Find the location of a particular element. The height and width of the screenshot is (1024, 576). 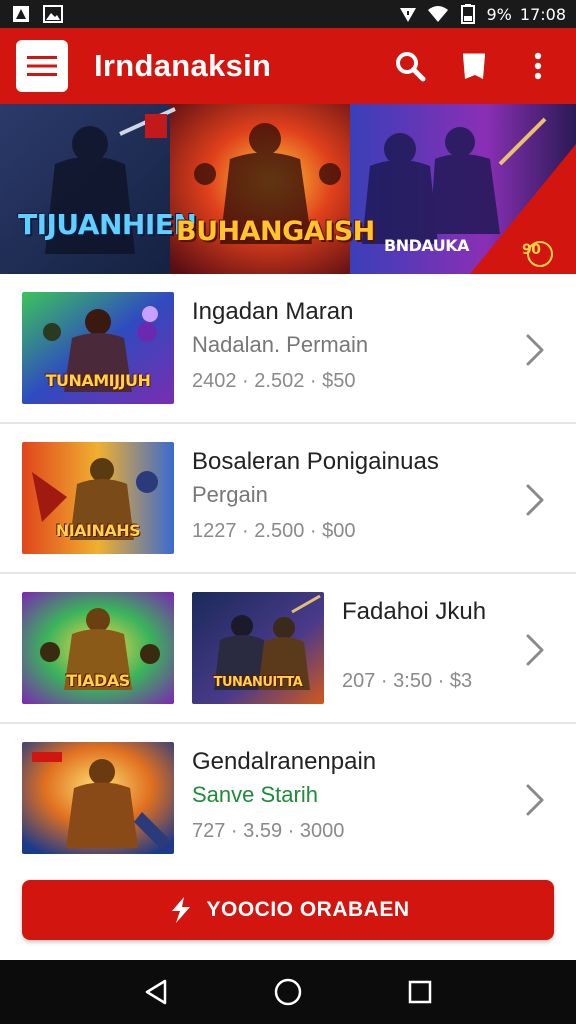

home-icon is located at coordinates (288, 992).